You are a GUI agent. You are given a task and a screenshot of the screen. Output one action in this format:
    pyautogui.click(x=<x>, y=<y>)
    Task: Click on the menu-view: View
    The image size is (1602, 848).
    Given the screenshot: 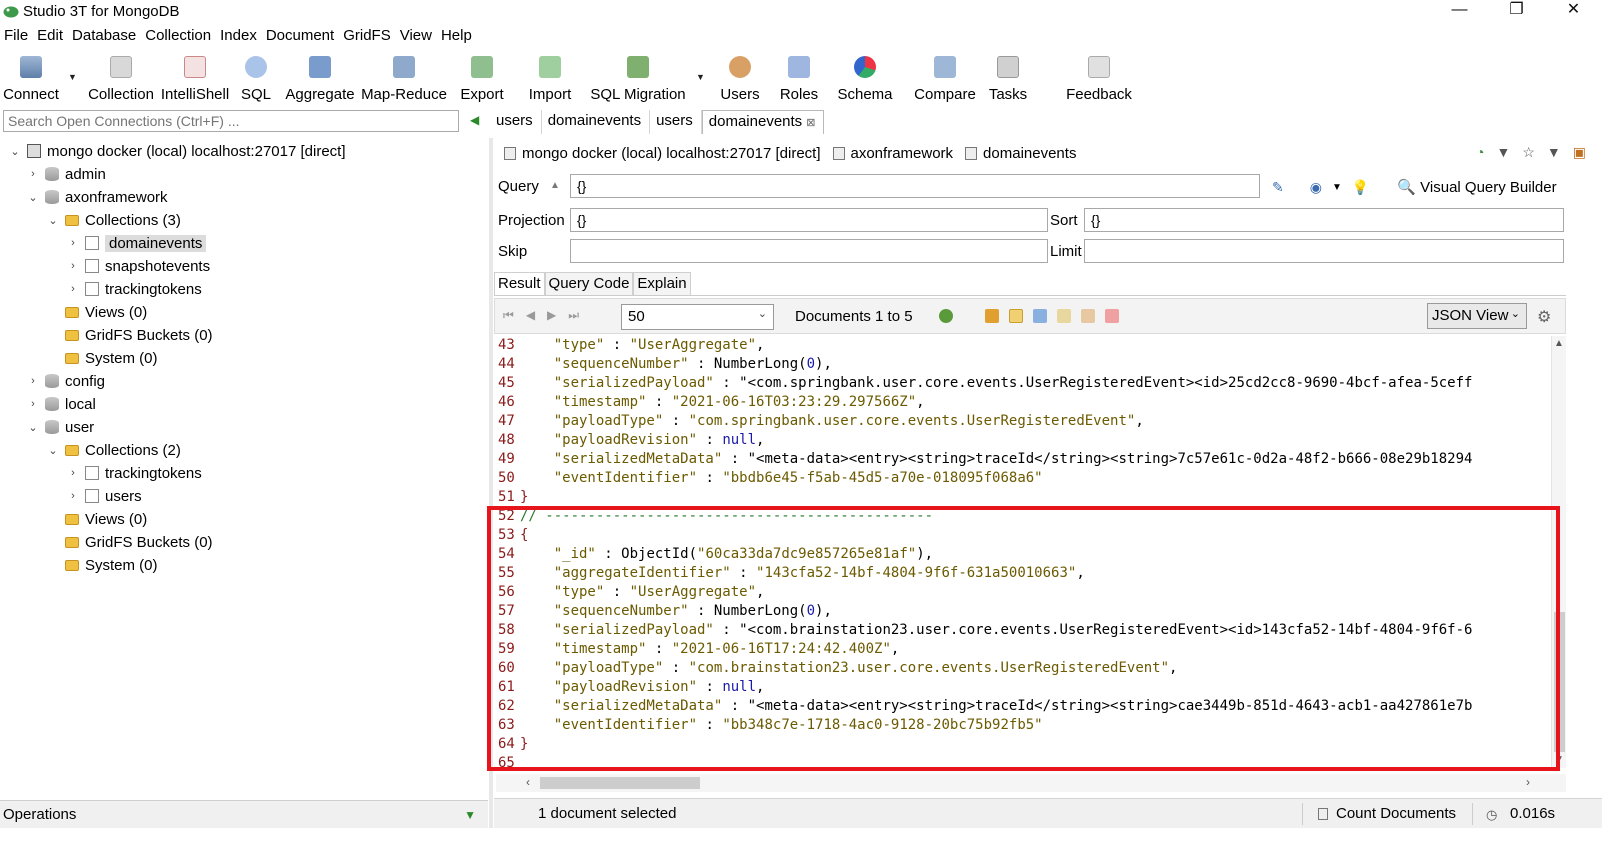 What is the action you would take?
    pyautogui.click(x=416, y=35)
    